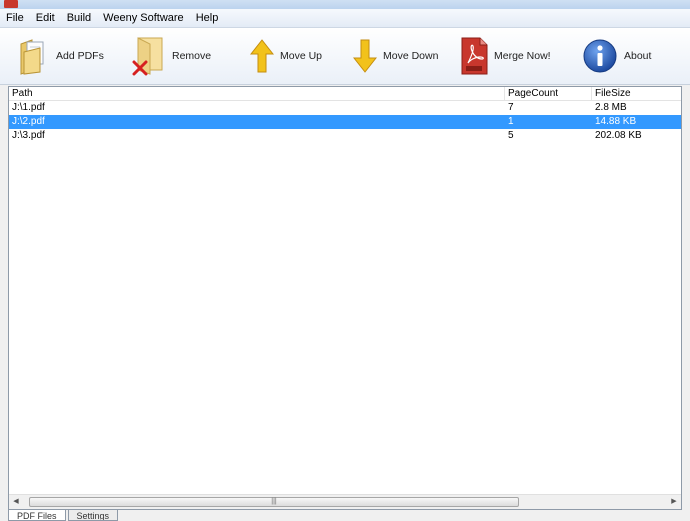 Image resolution: width=690 pixels, height=521 pixels. I want to click on remove-button: Remove, so click(171, 56).